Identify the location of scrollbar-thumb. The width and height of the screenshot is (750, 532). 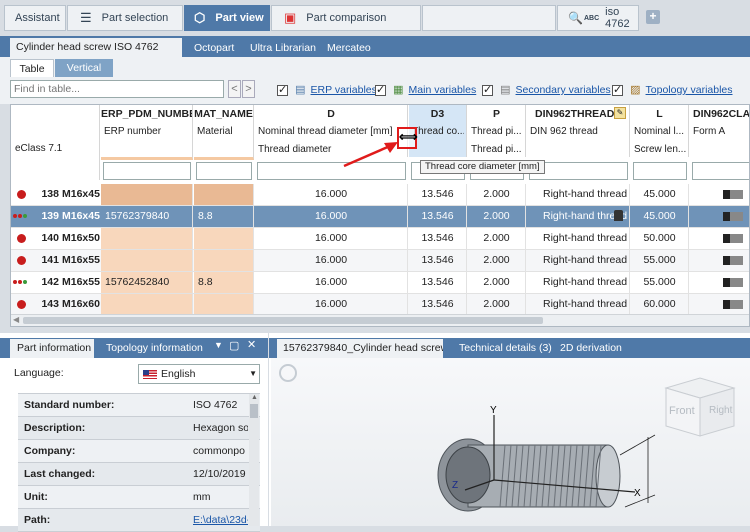
(283, 320).